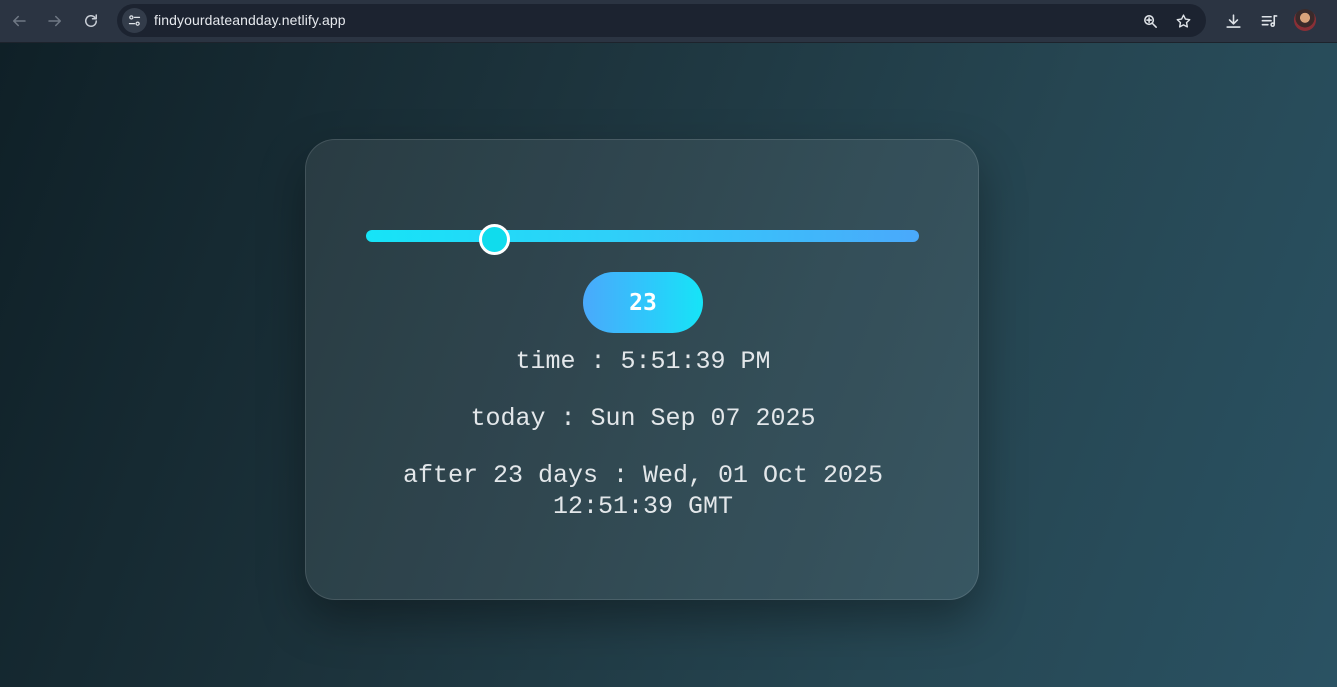 The width and height of the screenshot is (1337, 687). What do you see at coordinates (642, 236) in the screenshot?
I see `slider-track` at bounding box center [642, 236].